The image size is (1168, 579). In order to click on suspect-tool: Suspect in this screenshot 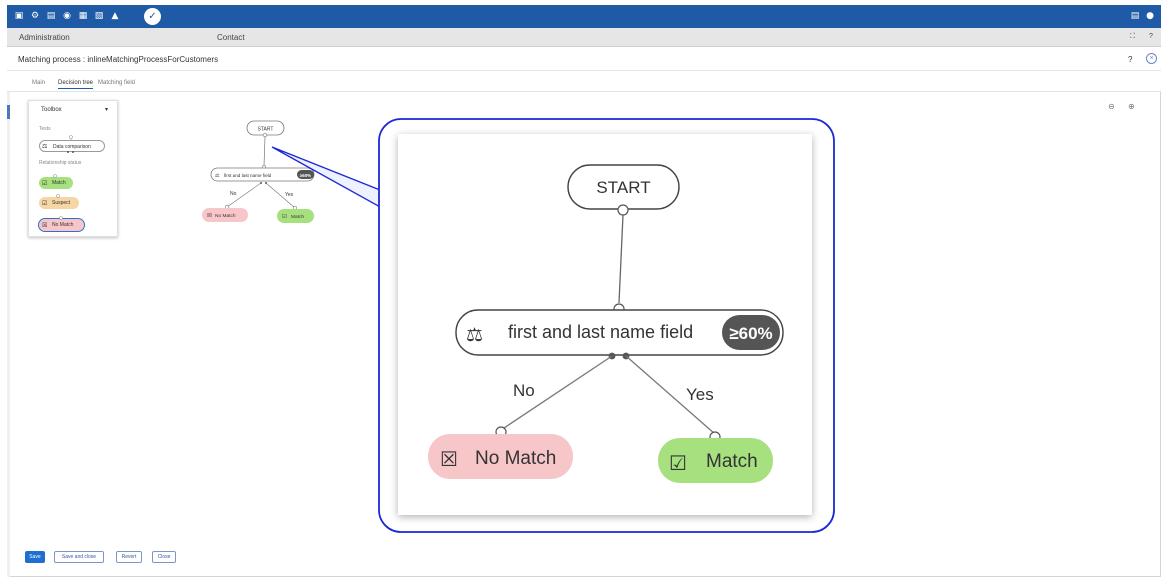, I will do `click(59, 203)`.